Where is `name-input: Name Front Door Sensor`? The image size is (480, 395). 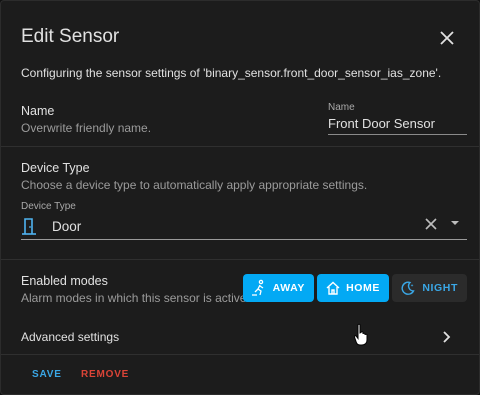 name-input: Name Front Door Sensor is located at coordinates (397, 118).